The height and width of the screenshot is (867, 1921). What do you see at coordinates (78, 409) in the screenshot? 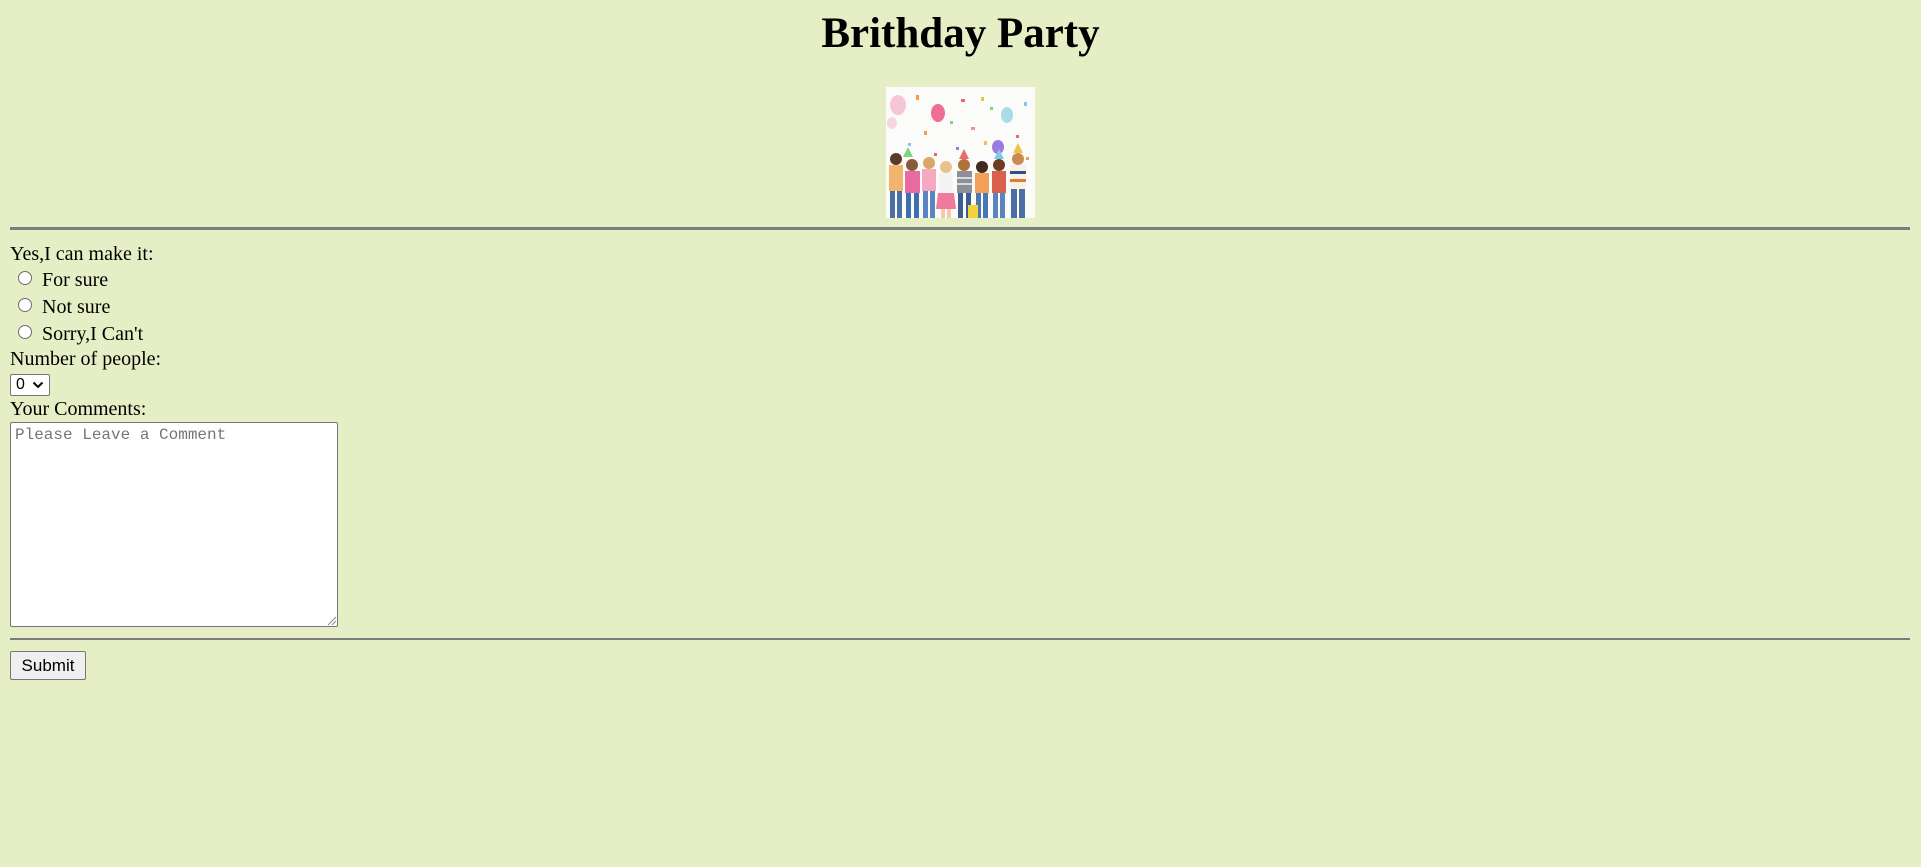
I see `comments-label: Your Comments:` at bounding box center [78, 409].